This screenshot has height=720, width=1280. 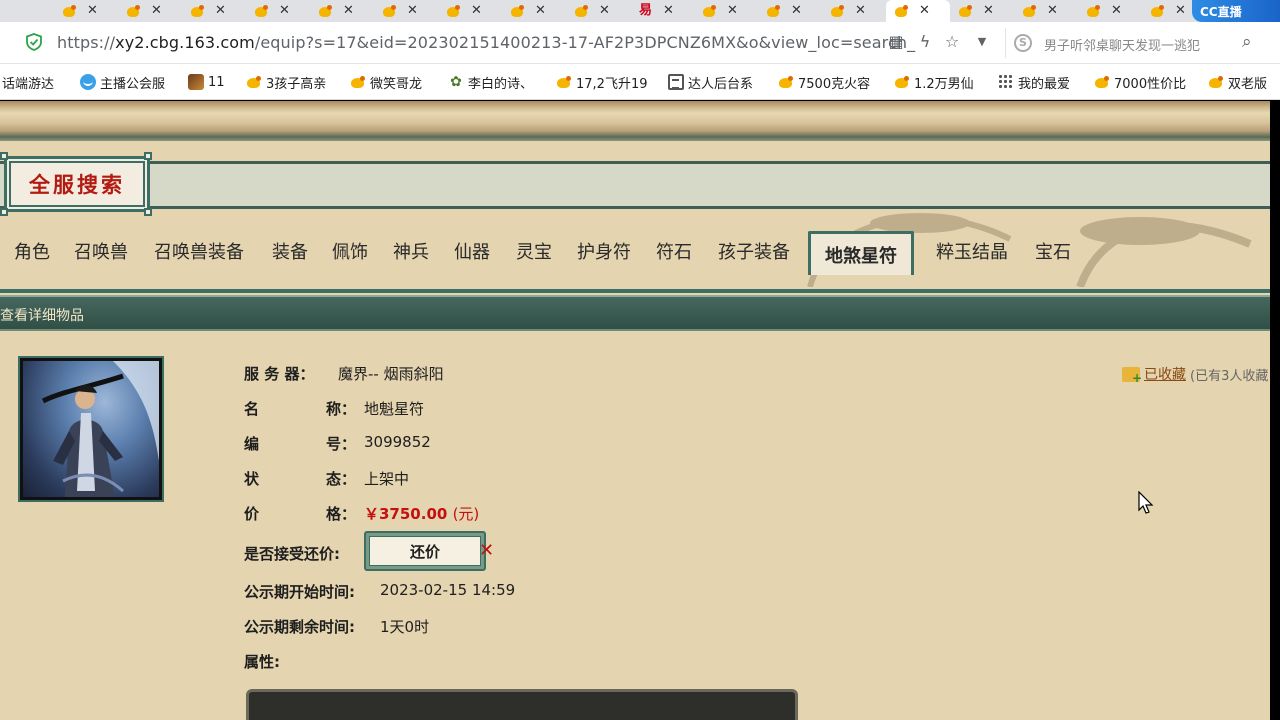 I want to click on item-portrait, so click(x=91, y=429).